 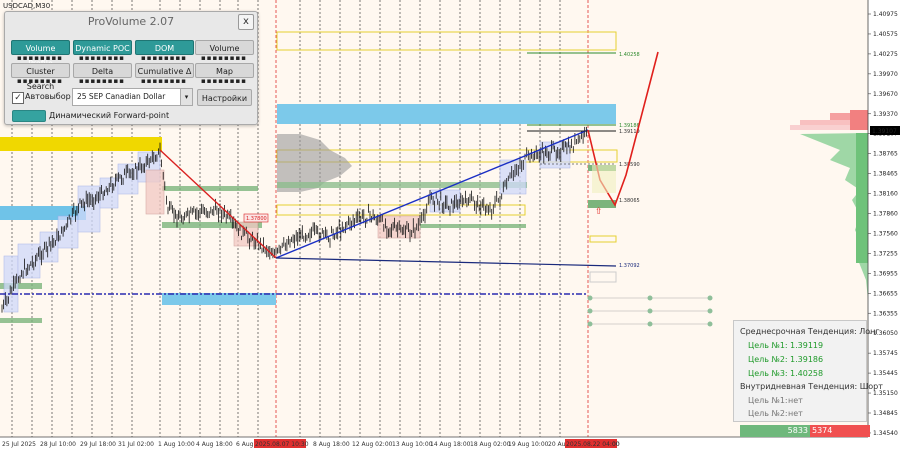 What do you see at coordinates (121, 96) in the screenshot?
I see `contract-select-value: 25 SEP Canadian Dollar` at bounding box center [121, 96].